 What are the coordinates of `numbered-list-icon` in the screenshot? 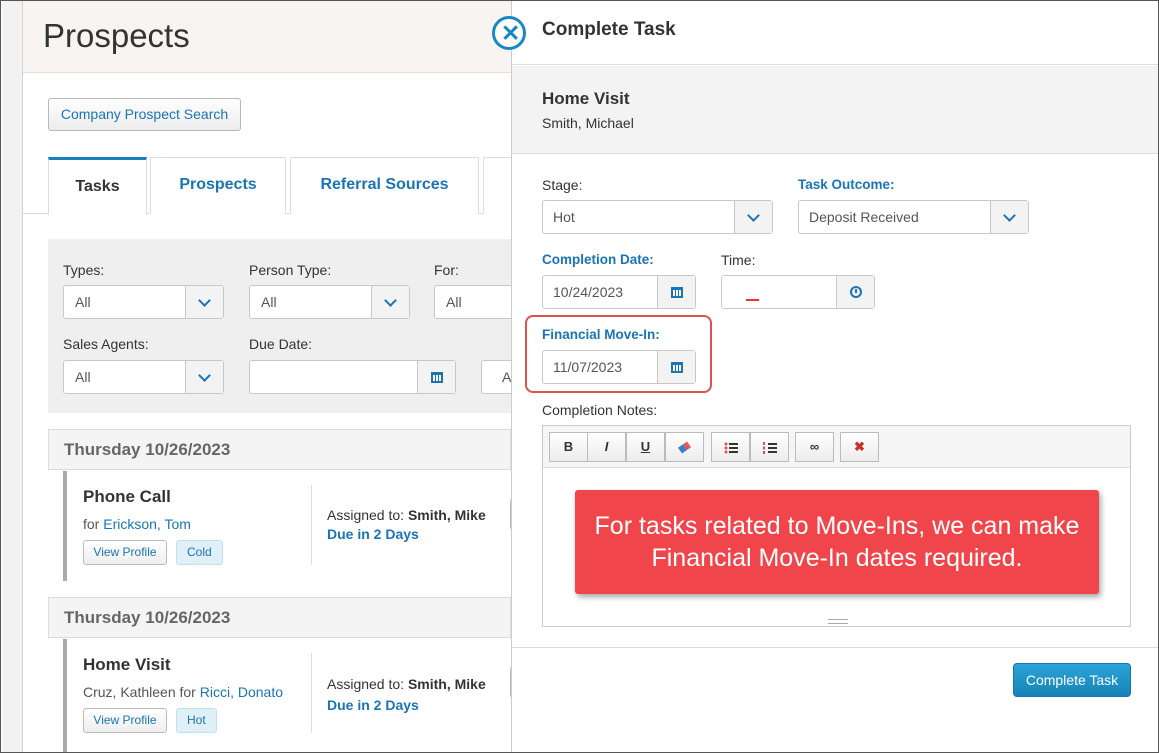 It's located at (769, 448).